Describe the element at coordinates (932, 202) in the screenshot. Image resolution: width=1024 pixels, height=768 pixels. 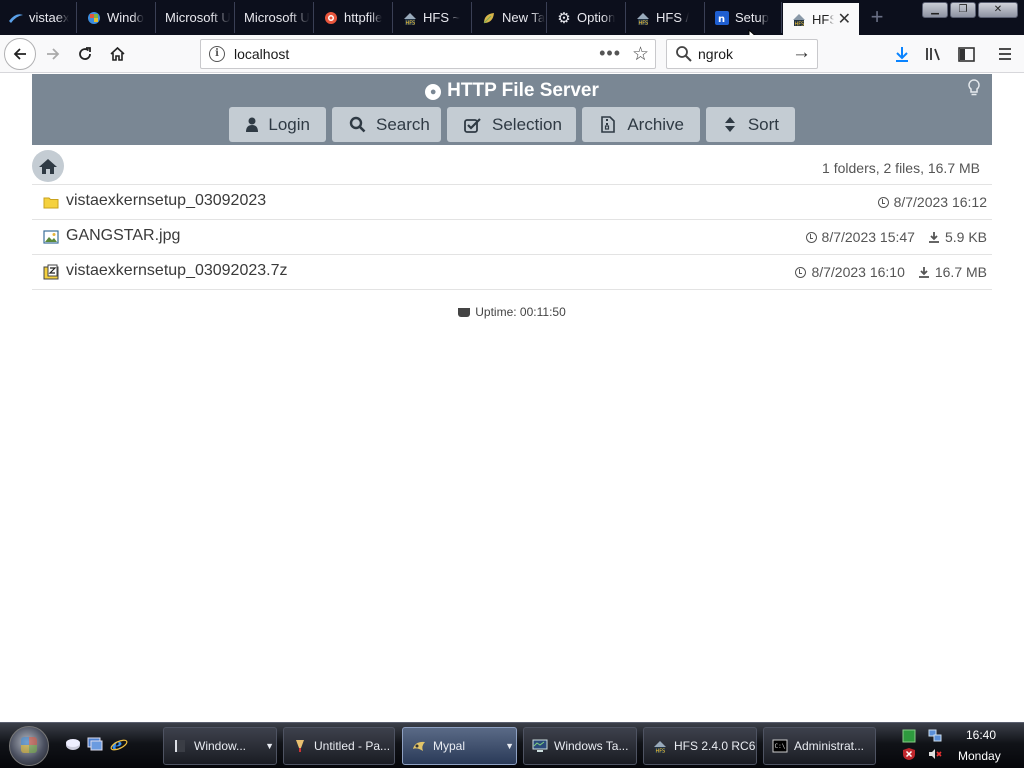
I see `file-meta: 8/7/2023 16:12` at that location.